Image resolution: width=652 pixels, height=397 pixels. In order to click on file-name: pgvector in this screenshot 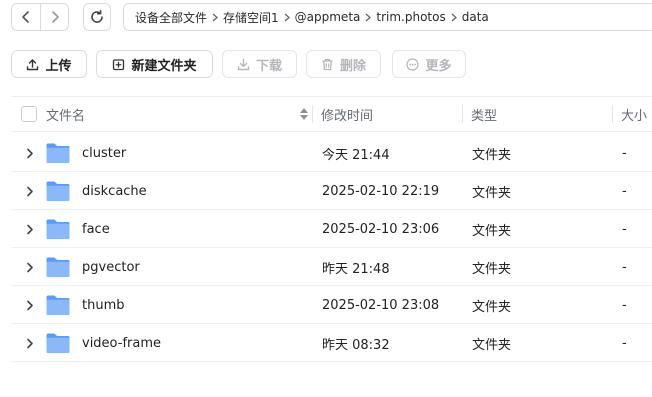, I will do `click(111, 267)`.